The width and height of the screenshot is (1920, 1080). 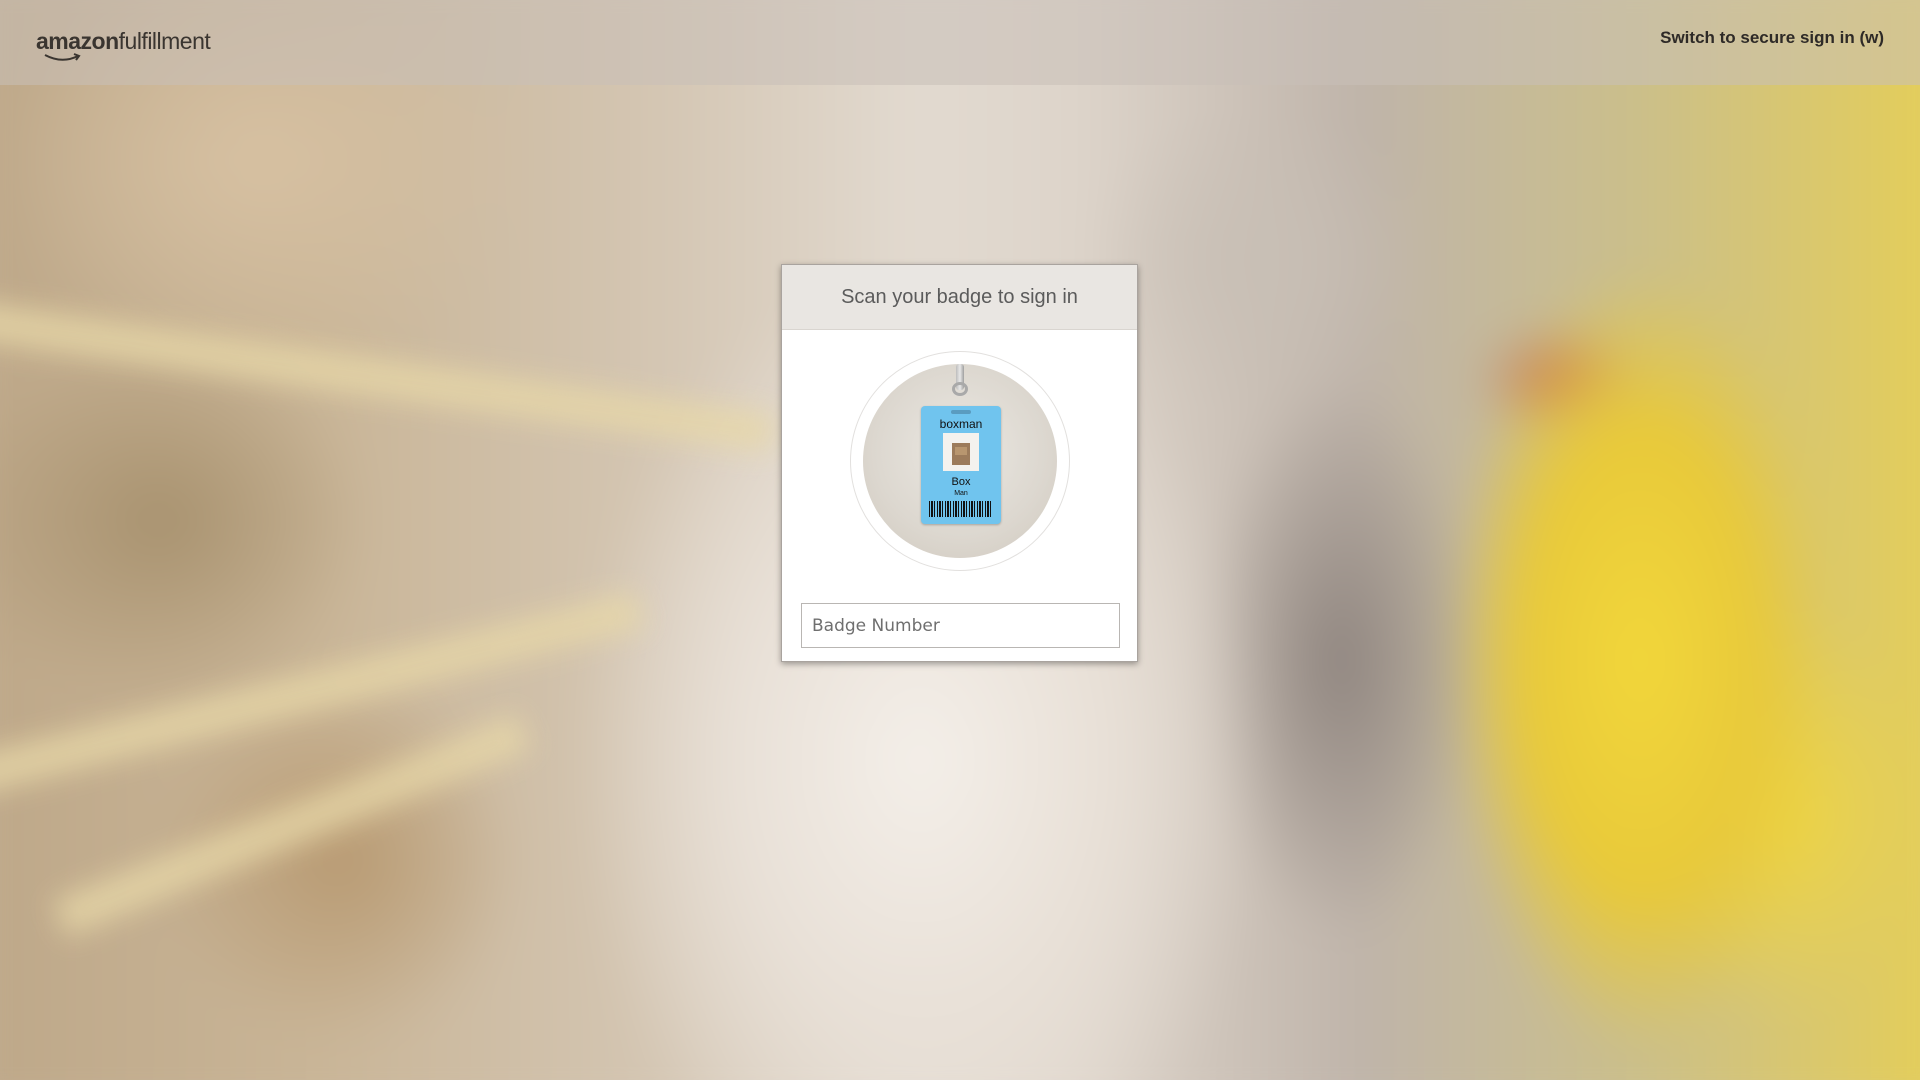 What do you see at coordinates (1772, 38) in the screenshot?
I see `switch-to-secure-sign-in-link: Switch to secure sign in (w)` at bounding box center [1772, 38].